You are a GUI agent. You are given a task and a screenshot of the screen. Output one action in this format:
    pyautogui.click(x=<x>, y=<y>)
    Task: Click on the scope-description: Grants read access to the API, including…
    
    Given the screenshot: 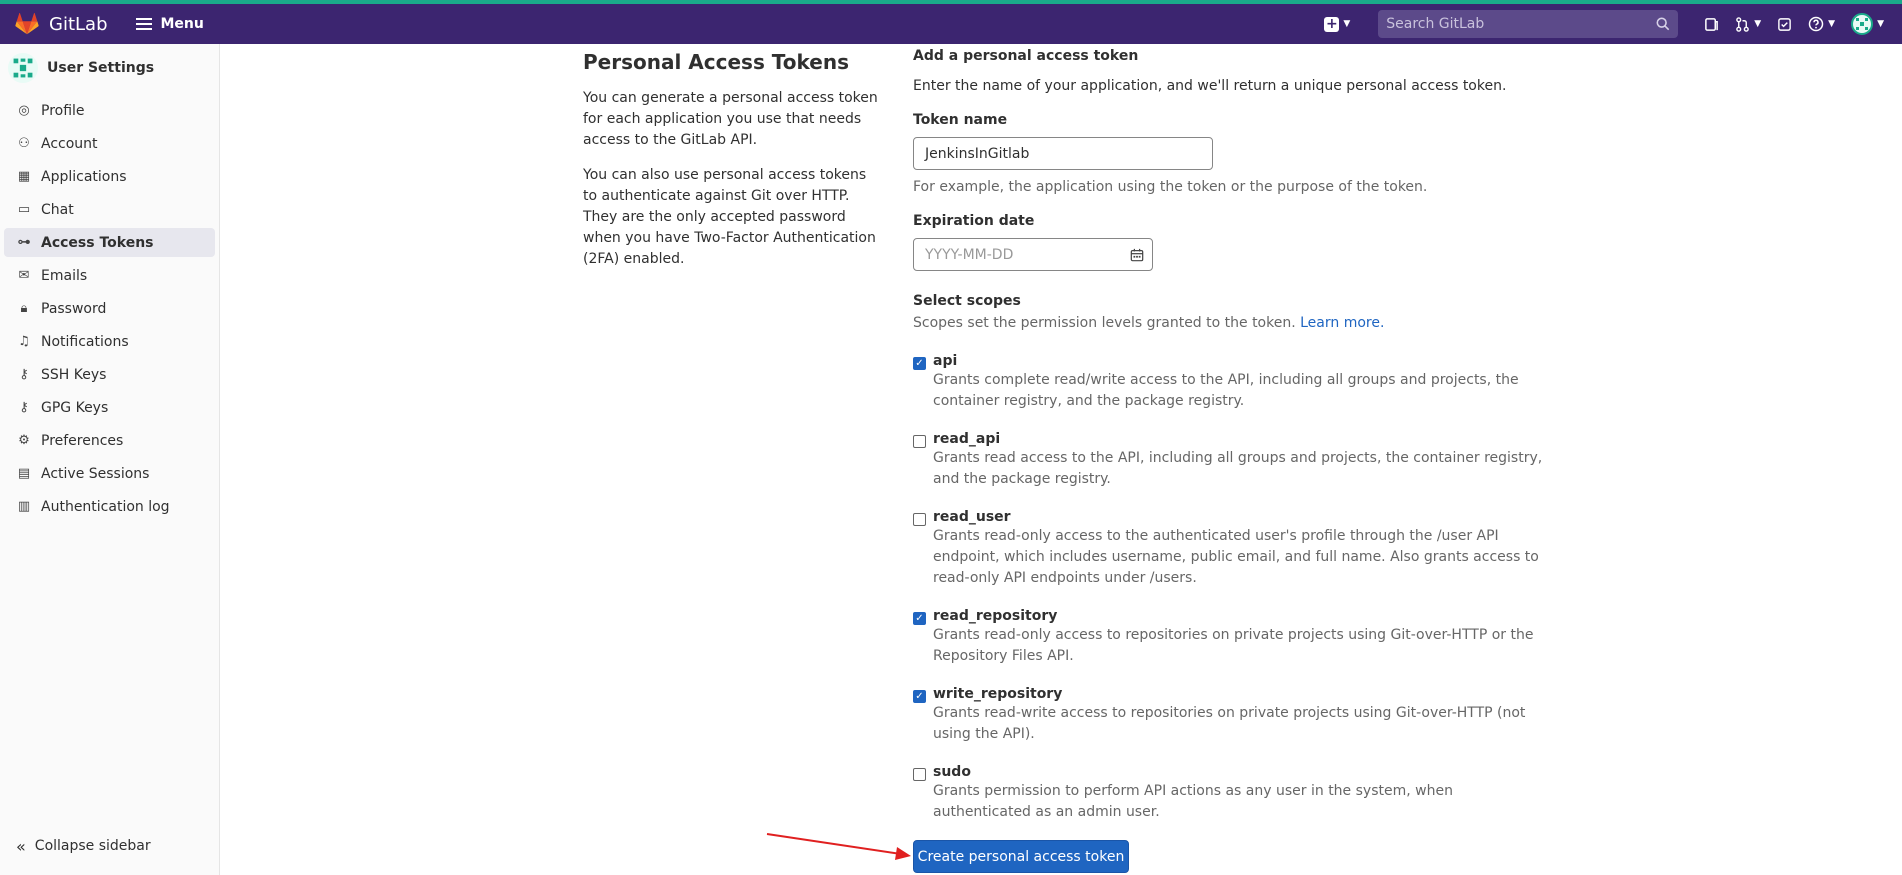 What is the action you would take?
    pyautogui.click(x=1238, y=468)
    